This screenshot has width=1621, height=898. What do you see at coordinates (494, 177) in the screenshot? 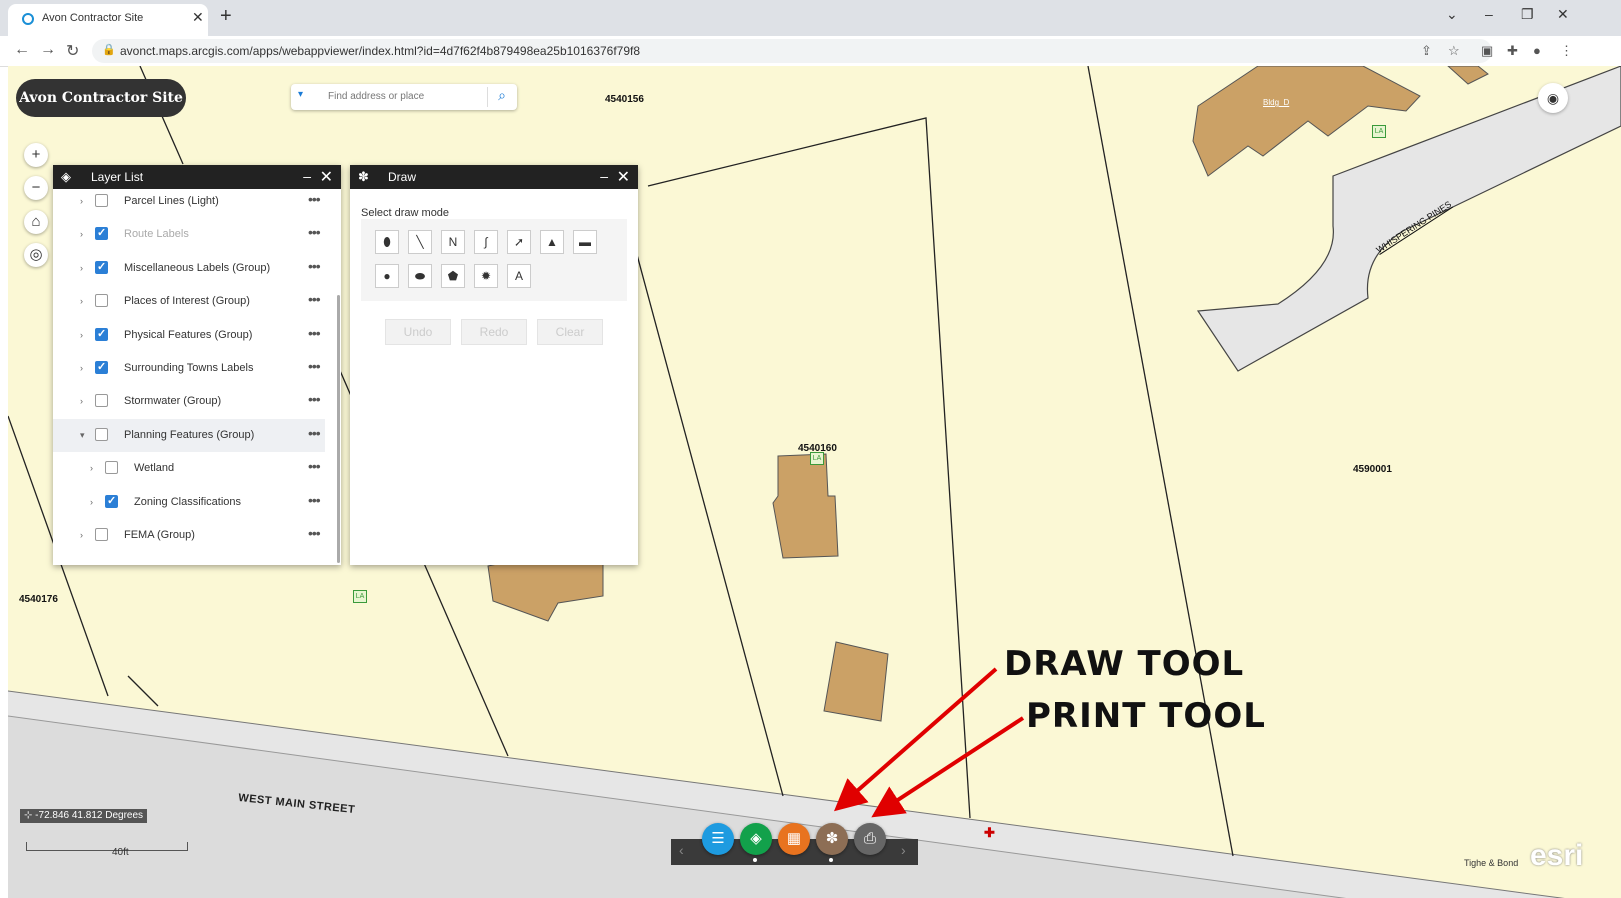
I see `draw-header: ✽ Draw – ✕` at bounding box center [494, 177].